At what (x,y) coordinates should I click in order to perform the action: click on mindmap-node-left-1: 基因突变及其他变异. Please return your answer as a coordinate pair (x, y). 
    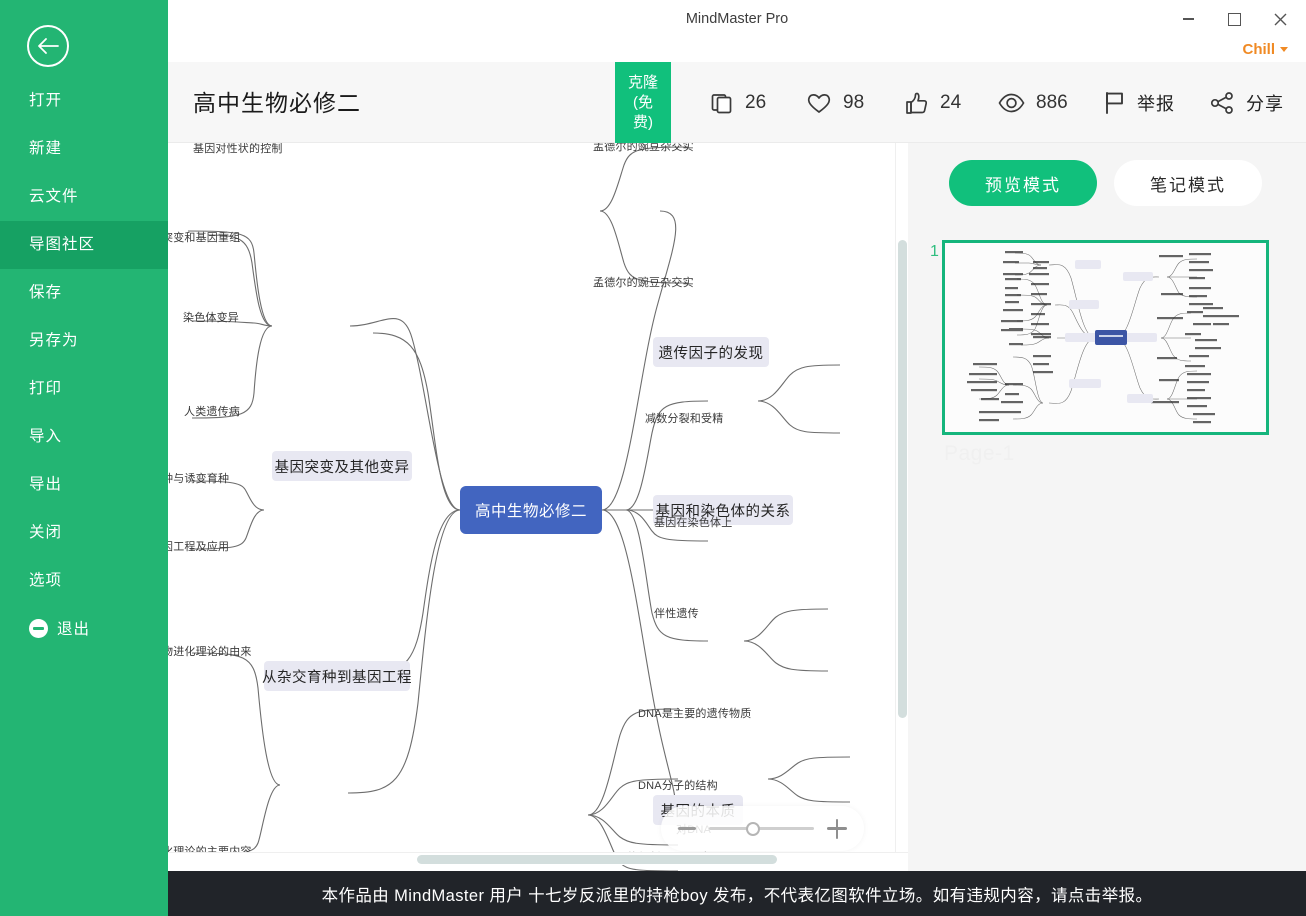
    Looking at the image, I should click on (342, 466).